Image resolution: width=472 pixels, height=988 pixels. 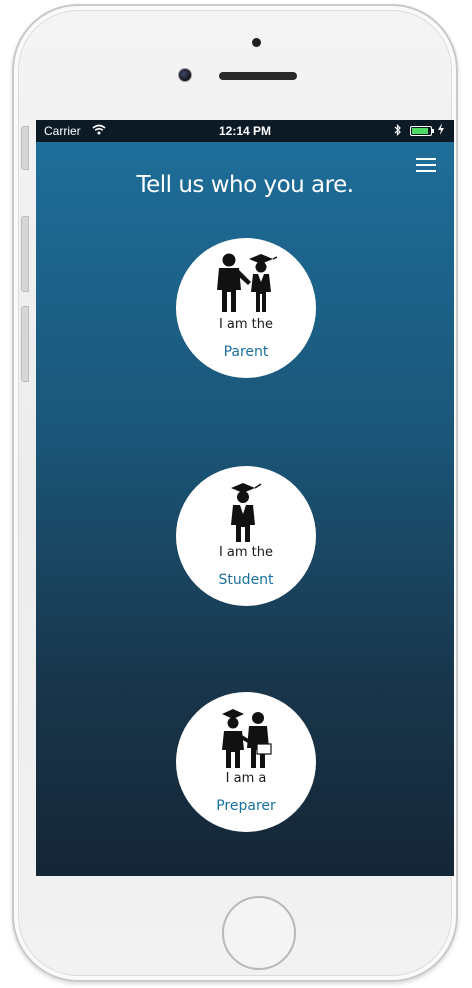 What do you see at coordinates (246, 580) in the screenshot?
I see `role-name-label: Student` at bounding box center [246, 580].